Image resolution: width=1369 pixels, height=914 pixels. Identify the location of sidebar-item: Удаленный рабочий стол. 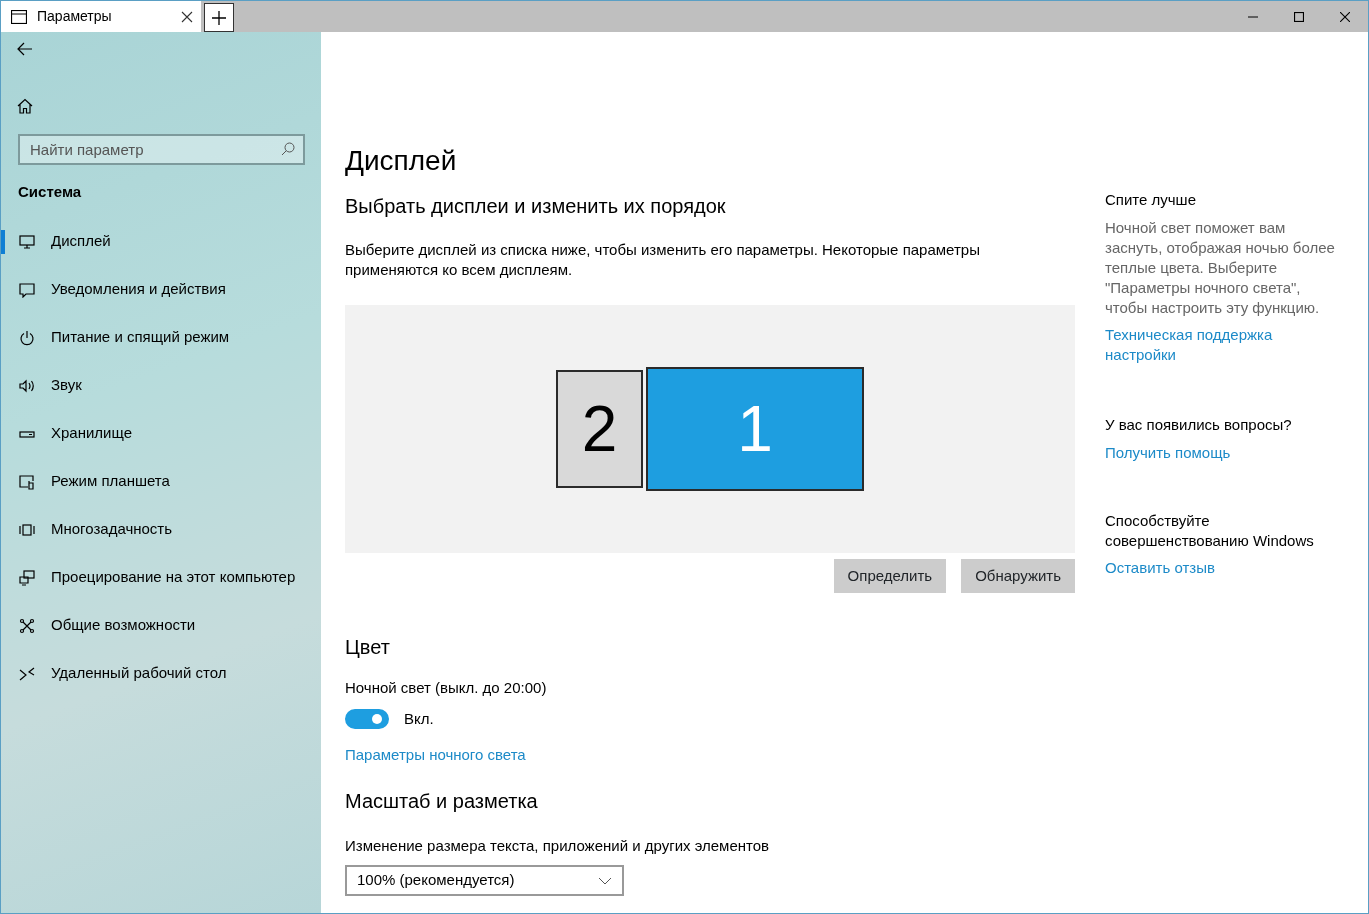
(153, 673).